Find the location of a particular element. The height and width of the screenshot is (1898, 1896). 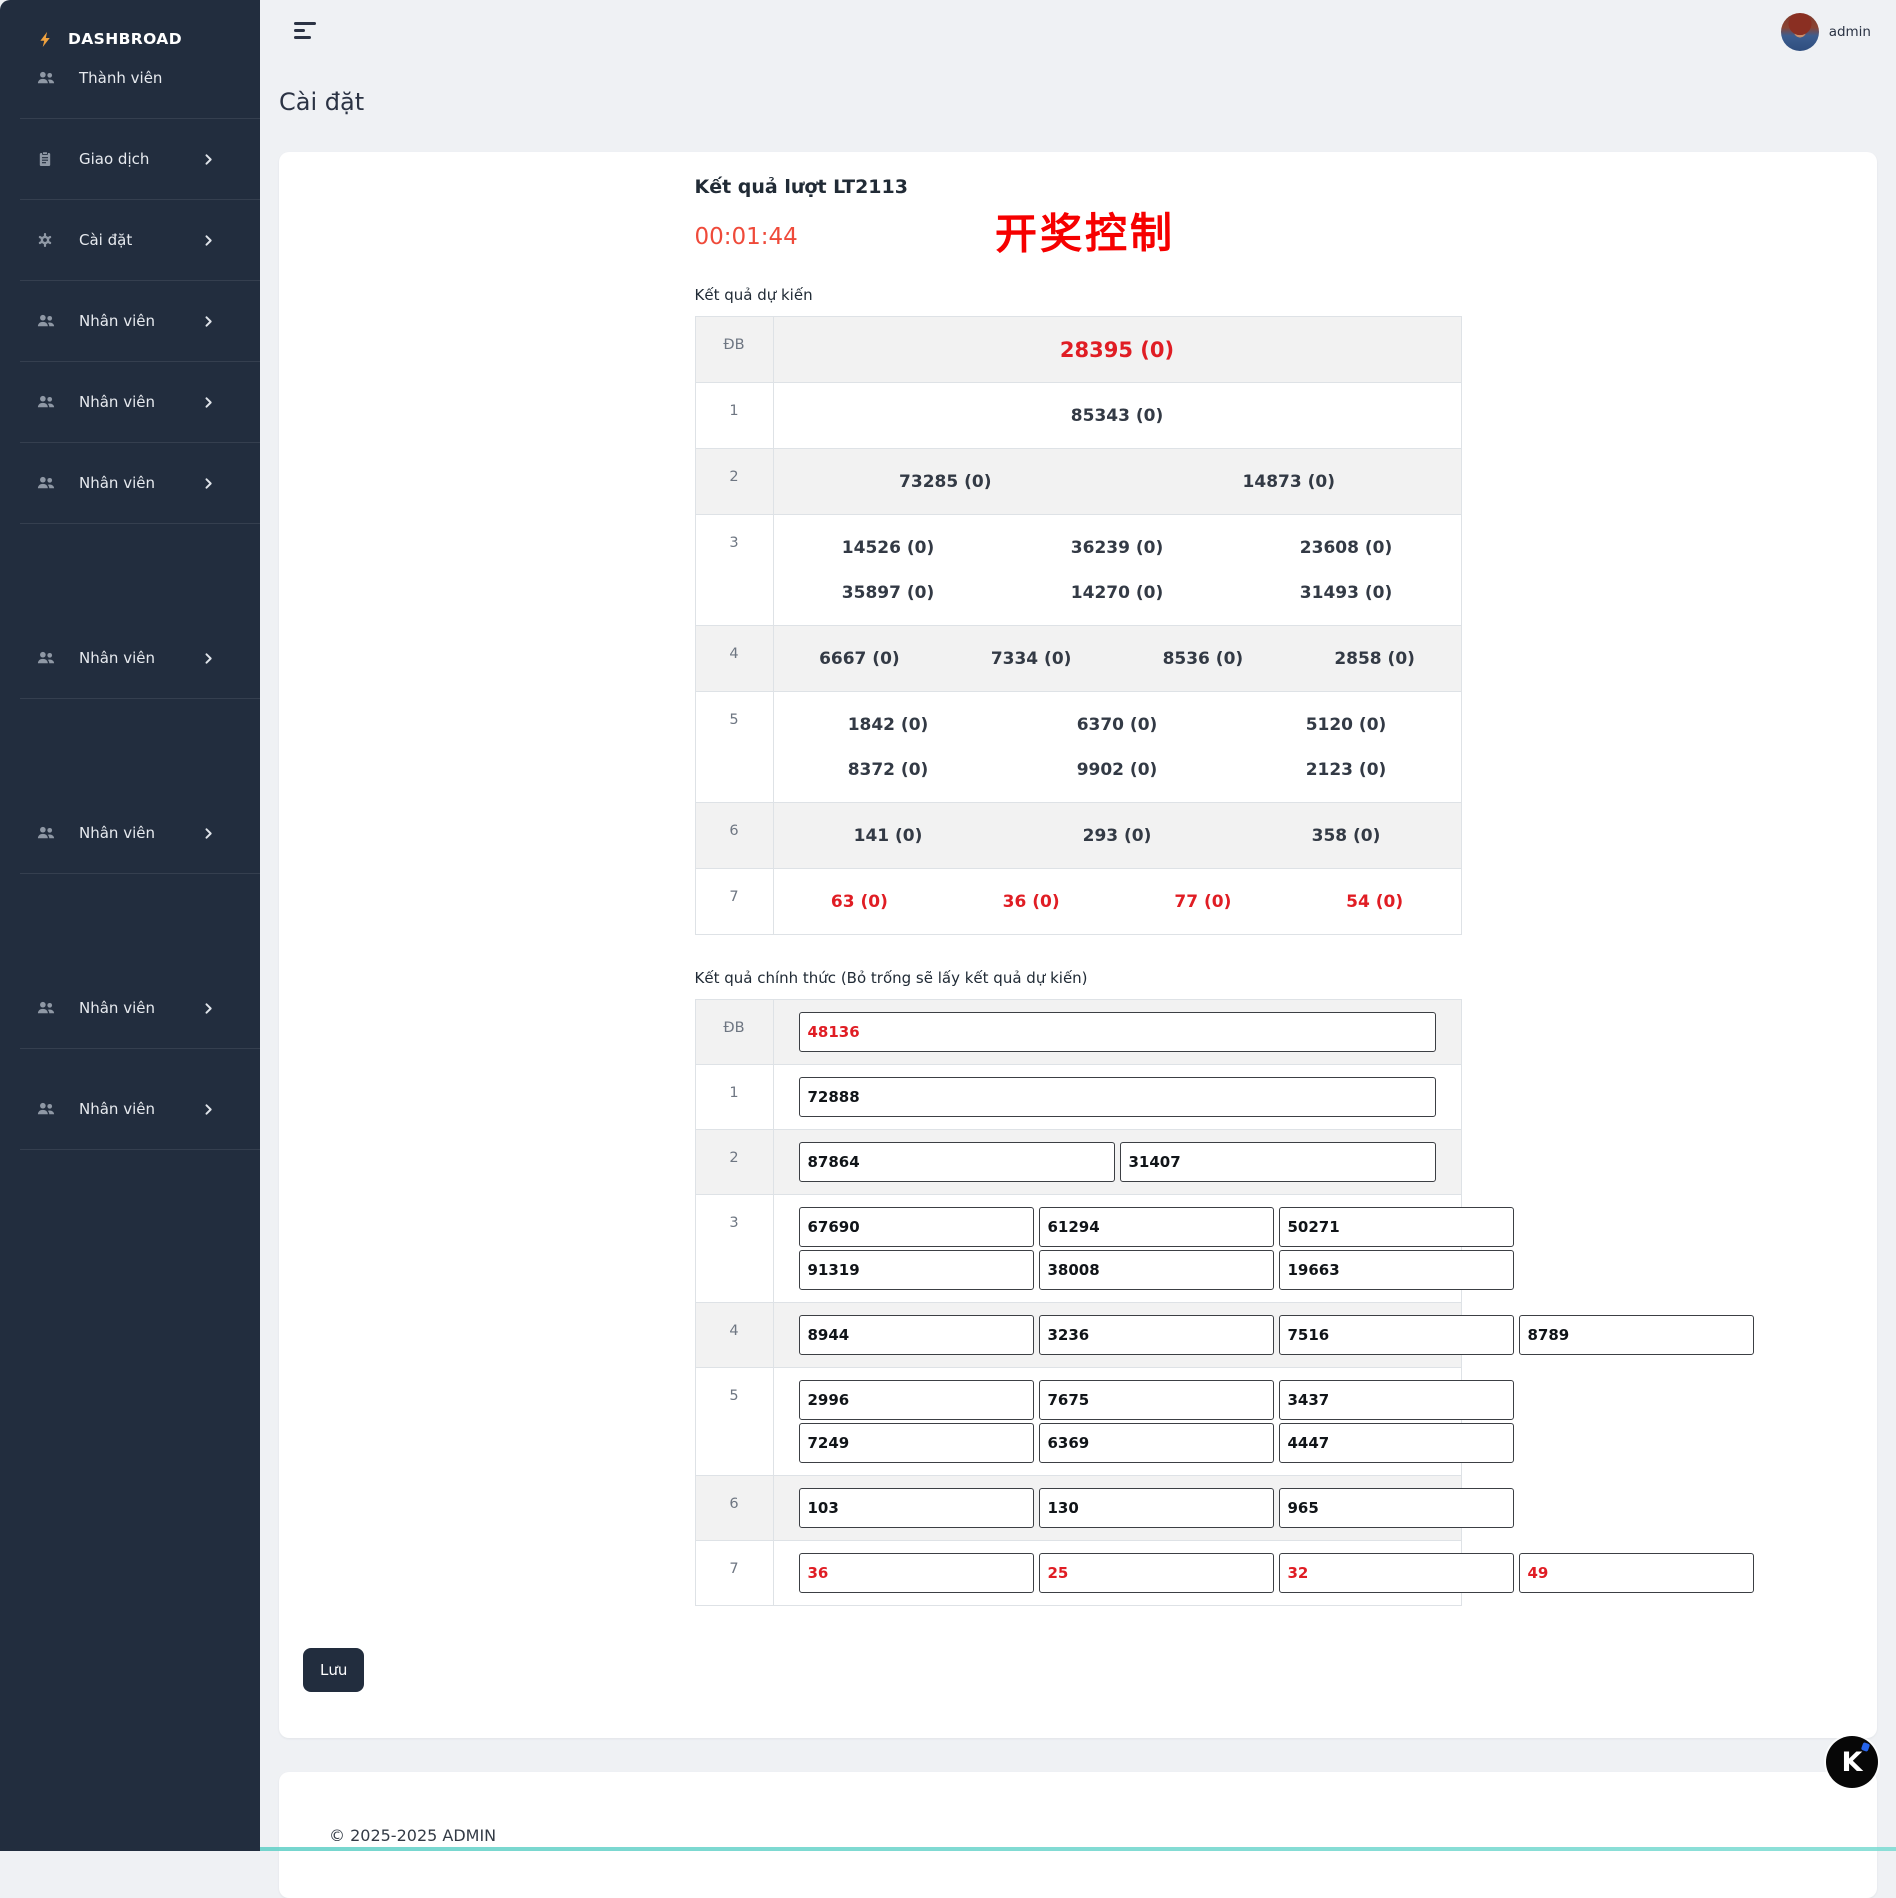

sidebar-item-nhân-viên-9: Nhân viên is located at coordinates (130, 1109).